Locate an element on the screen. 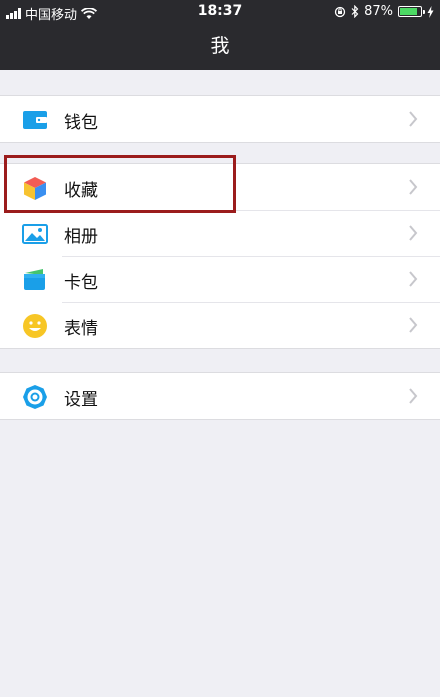 The width and height of the screenshot is (440, 697). status-bar: 中国移动 18:37 87% is located at coordinates (220, 12).